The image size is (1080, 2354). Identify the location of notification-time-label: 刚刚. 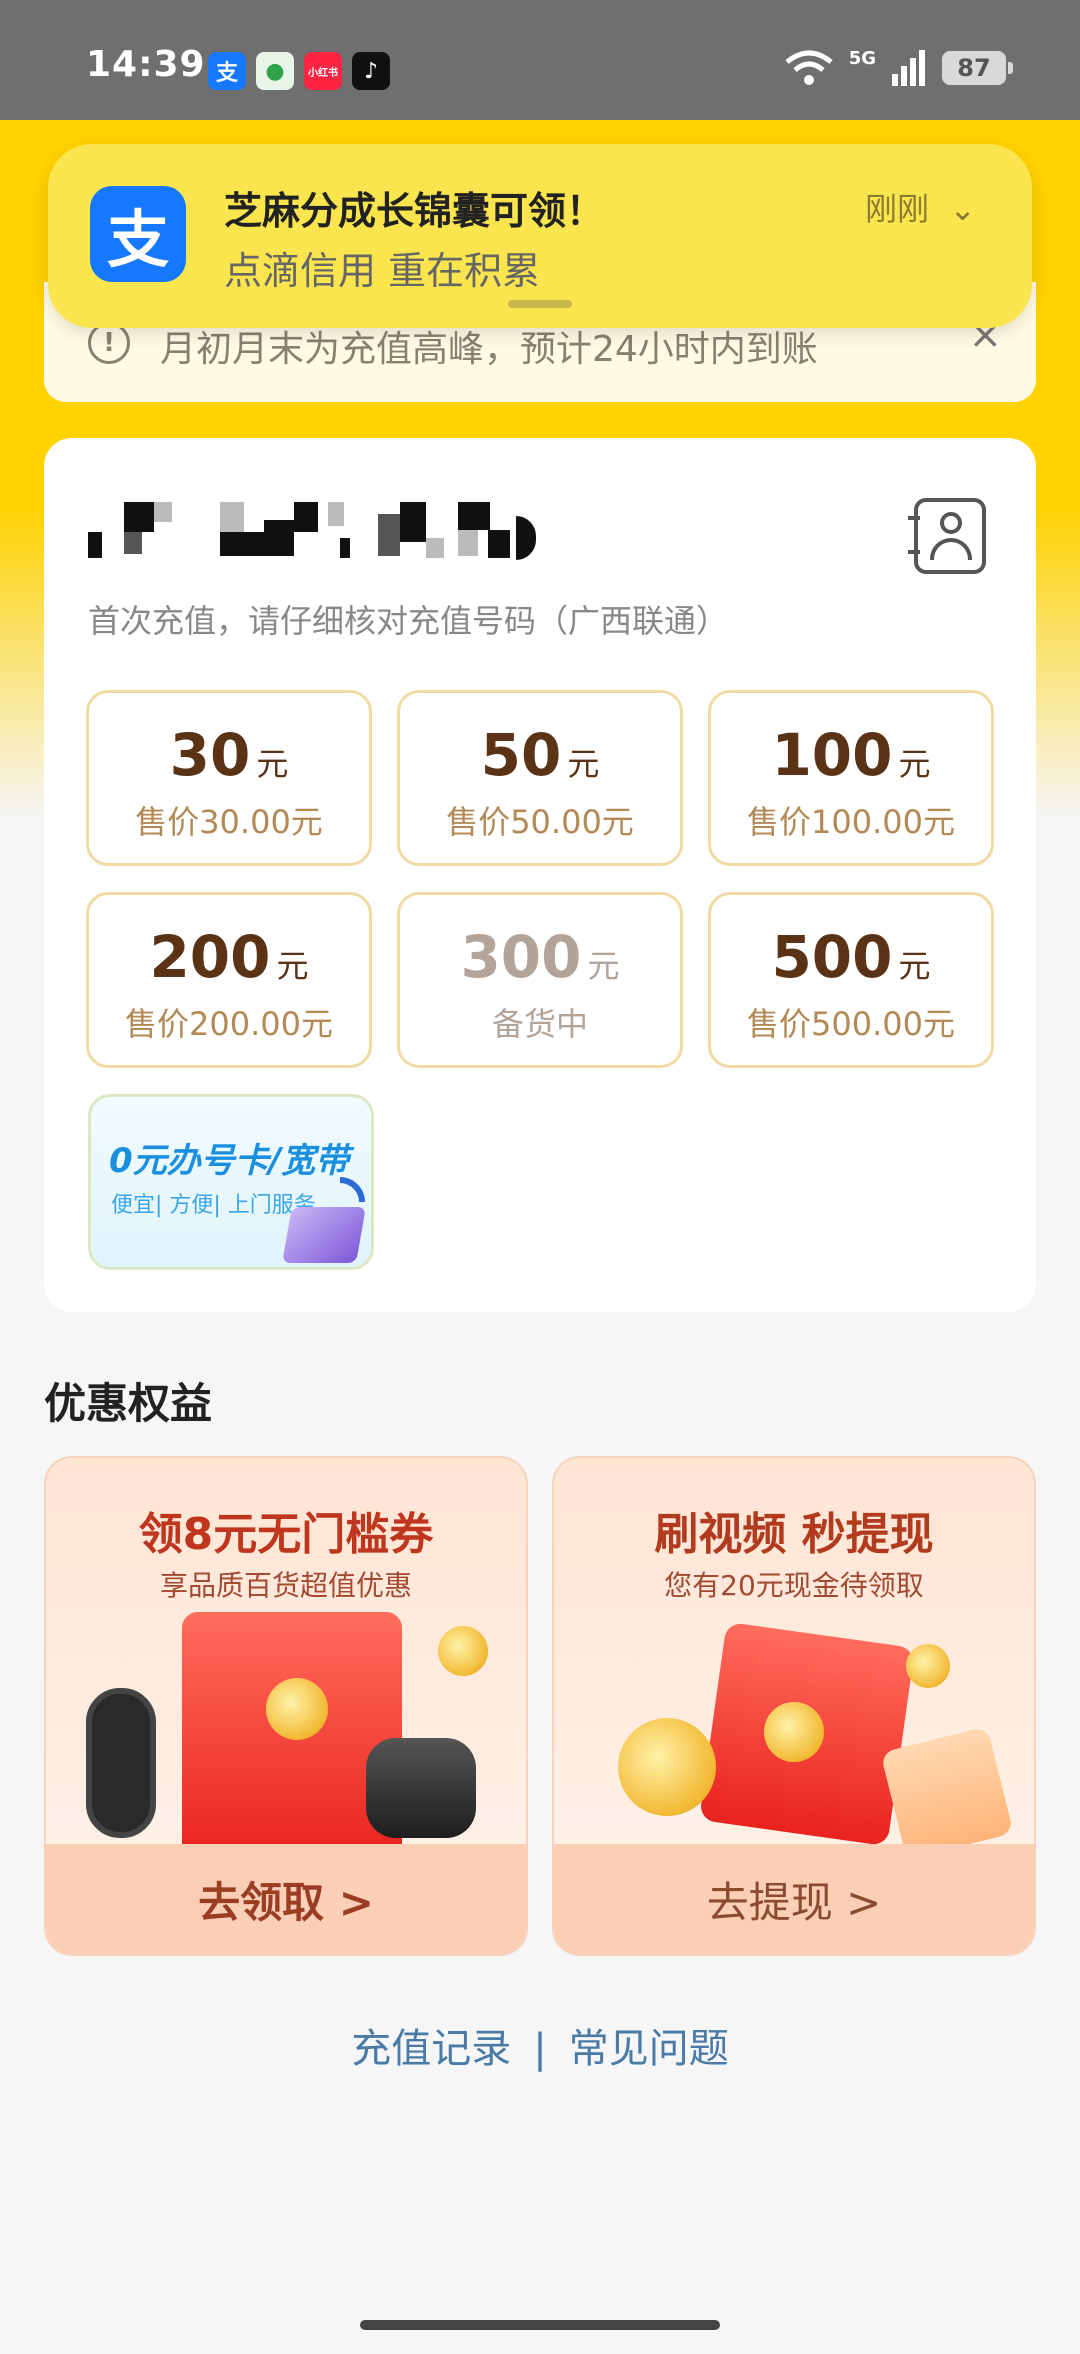
(897, 209).